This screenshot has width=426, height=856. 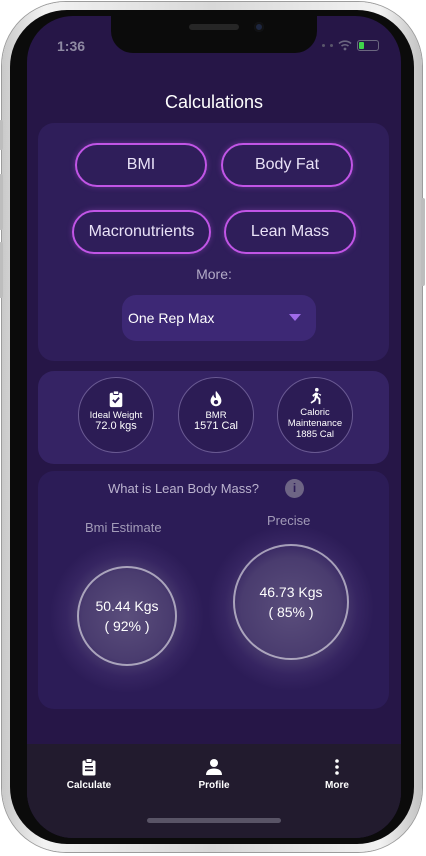 I want to click on wifi-icon, so click(x=345, y=45).